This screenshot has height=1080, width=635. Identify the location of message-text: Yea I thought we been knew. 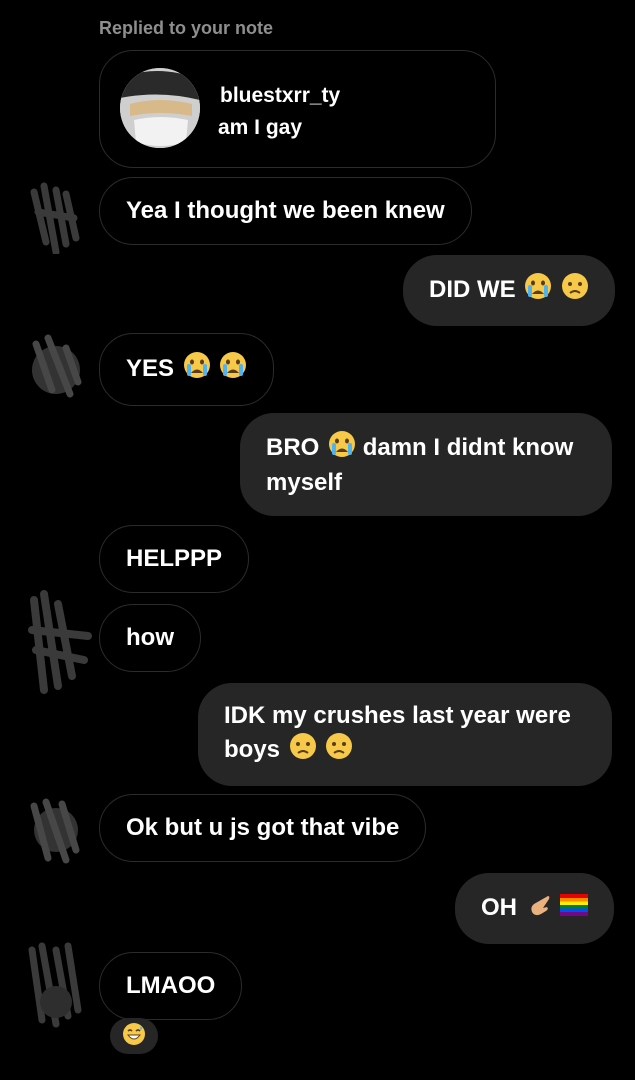
(285, 210).